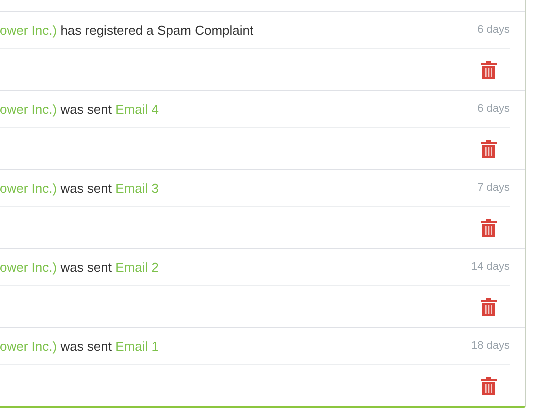 This screenshot has width=541, height=419. Describe the element at coordinates (79, 188) in the screenshot. I see `activity-text: ower Inc.) was sent Email 3` at that location.